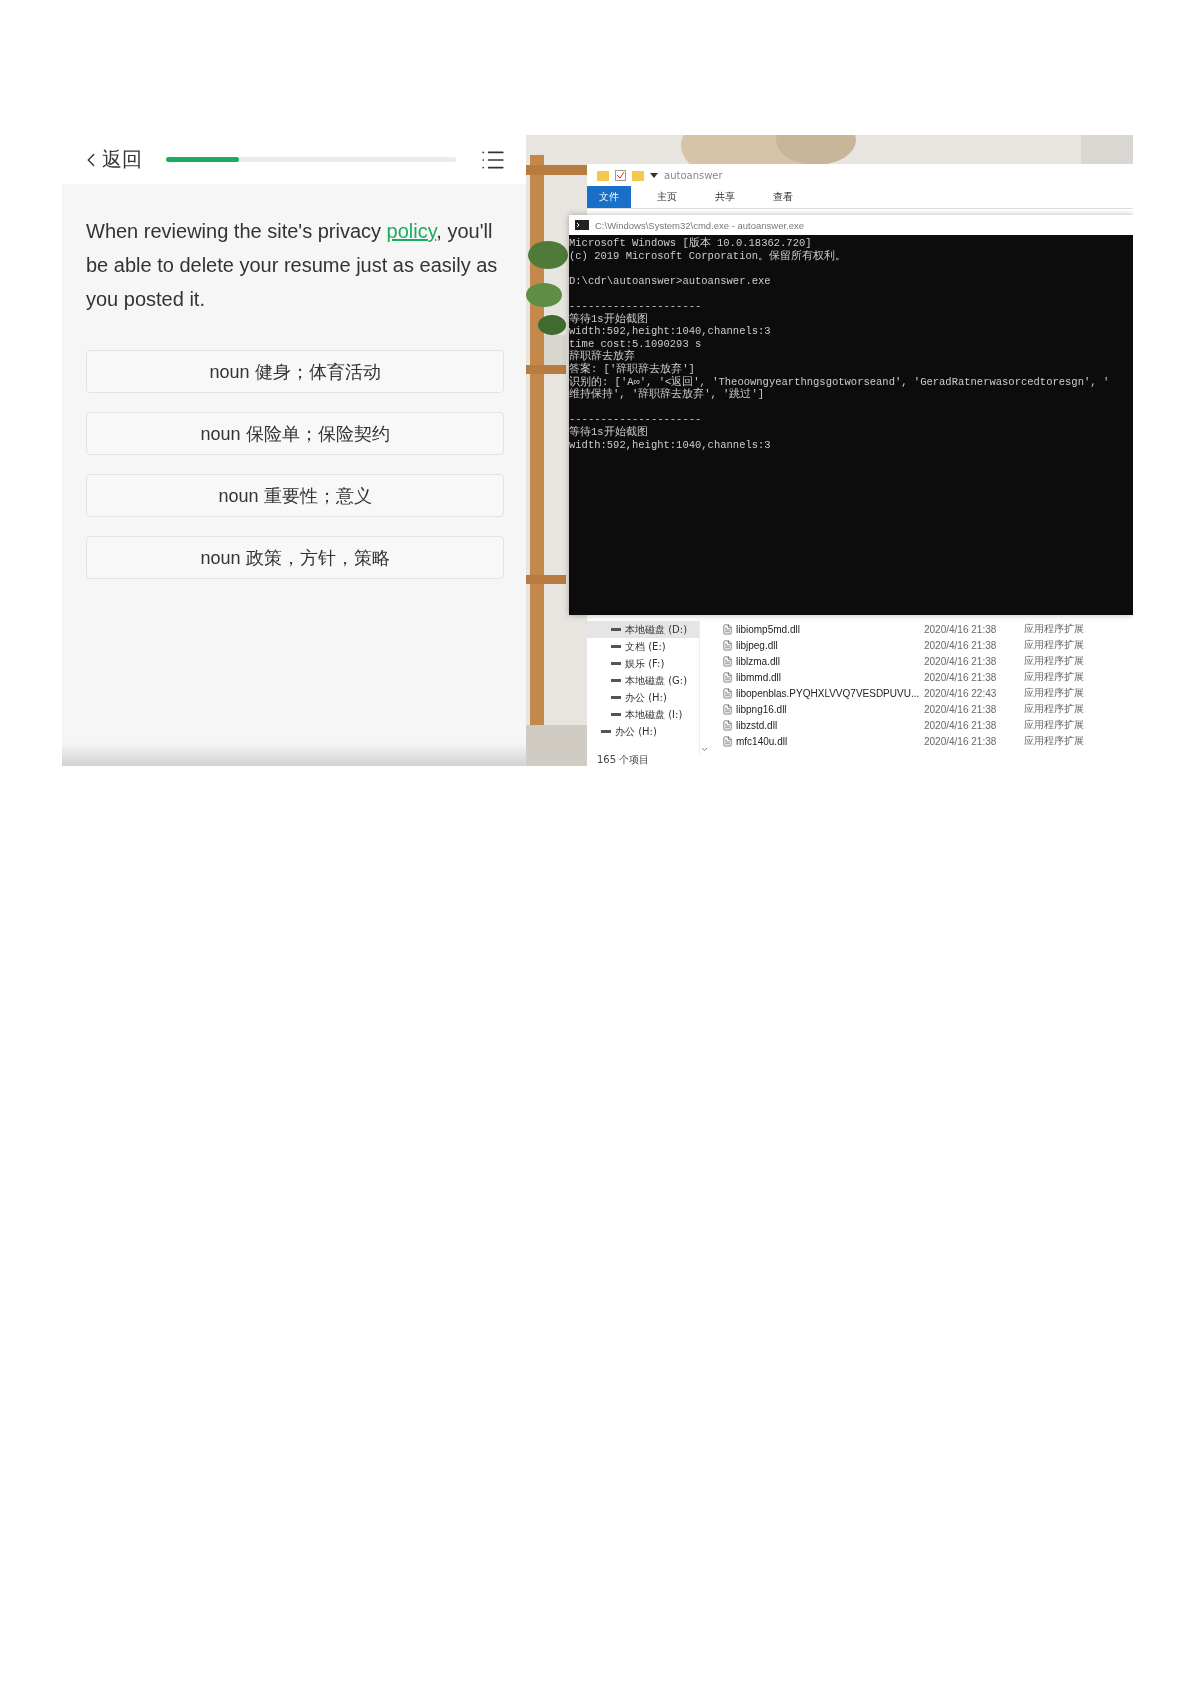 This screenshot has width=1191, height=1685. I want to click on nav-item: 文档 (E:), so click(643, 646).